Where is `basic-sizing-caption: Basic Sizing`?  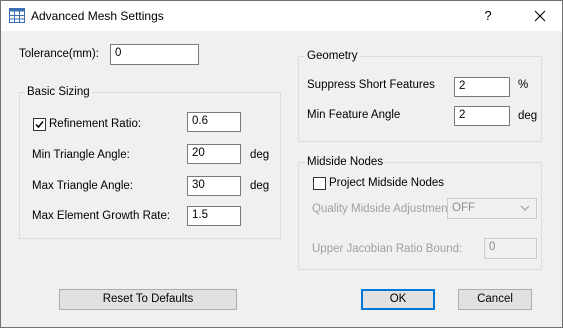 basic-sizing-caption: Basic Sizing is located at coordinates (58, 92).